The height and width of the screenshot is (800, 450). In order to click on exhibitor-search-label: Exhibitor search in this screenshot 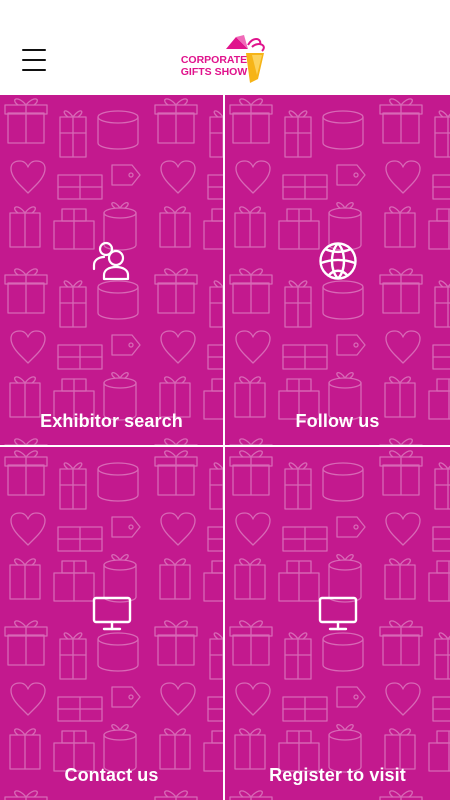, I will do `click(111, 421)`.